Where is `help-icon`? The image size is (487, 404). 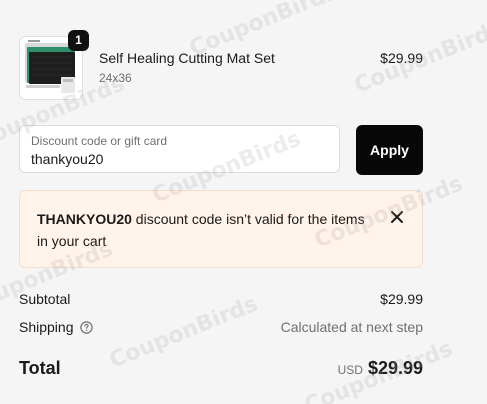
help-icon is located at coordinates (86, 327).